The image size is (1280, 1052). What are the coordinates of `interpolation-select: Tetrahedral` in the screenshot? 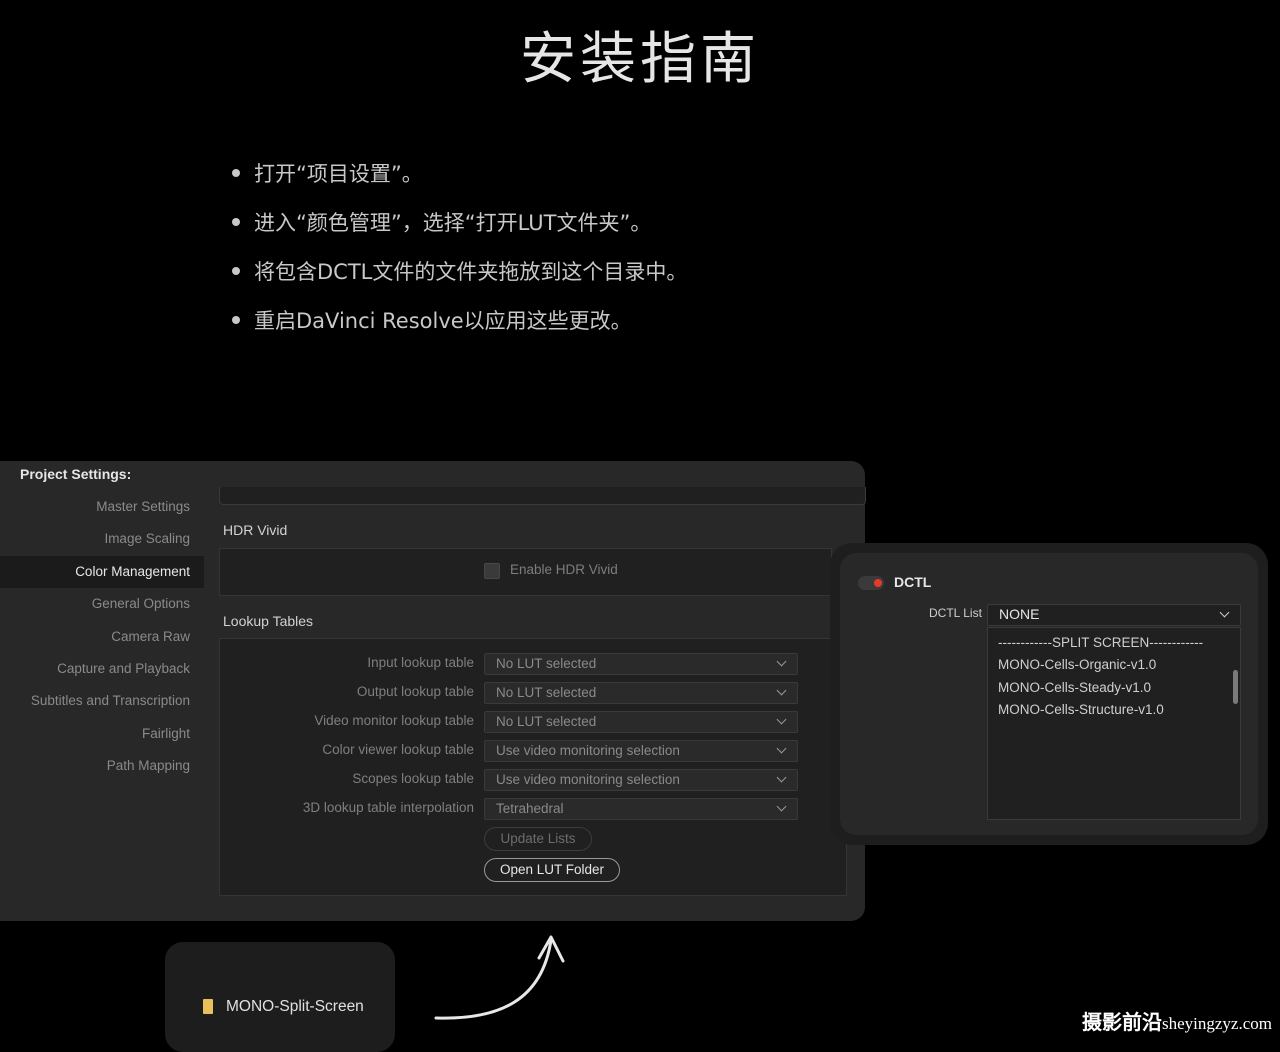 It's located at (641, 809).